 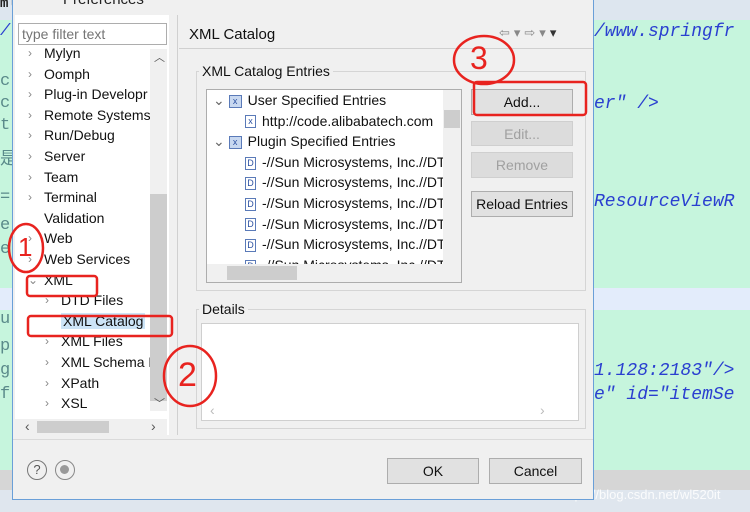 I want to click on annotation-mark-2: 2, so click(x=187, y=375).